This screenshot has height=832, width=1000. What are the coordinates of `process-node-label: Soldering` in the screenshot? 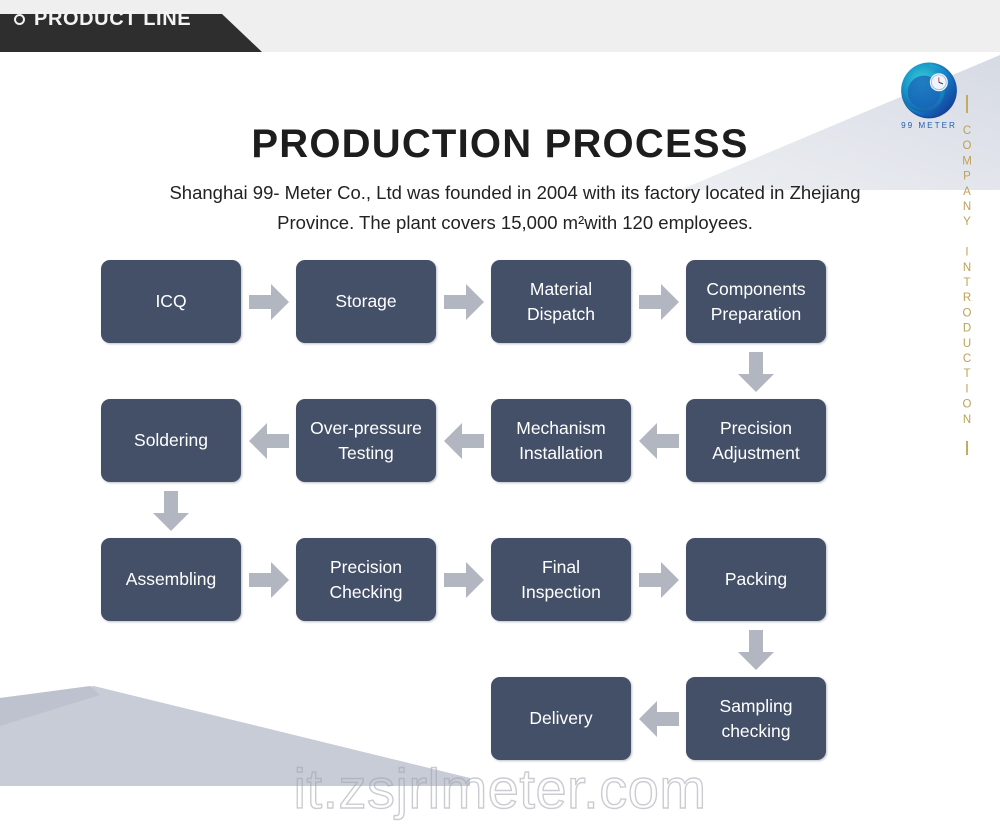 It's located at (171, 440).